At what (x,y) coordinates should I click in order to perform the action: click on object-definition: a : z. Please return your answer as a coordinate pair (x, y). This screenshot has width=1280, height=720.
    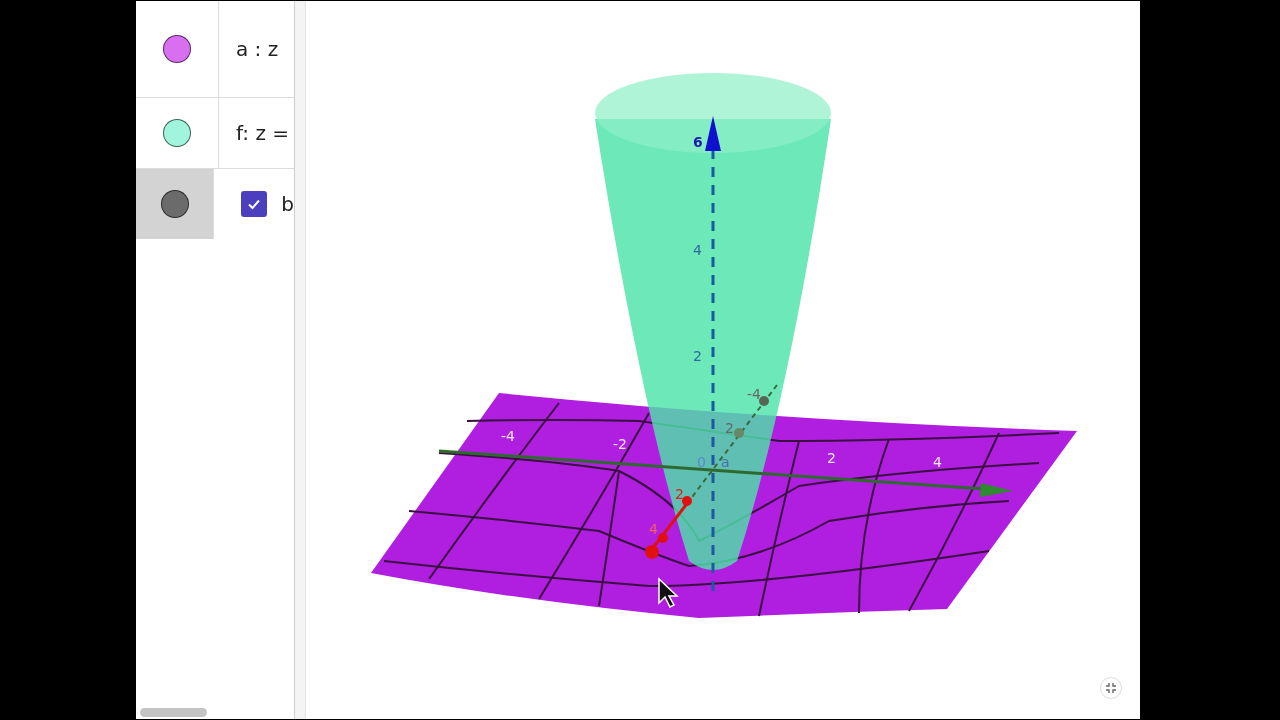
    Looking at the image, I should click on (257, 49).